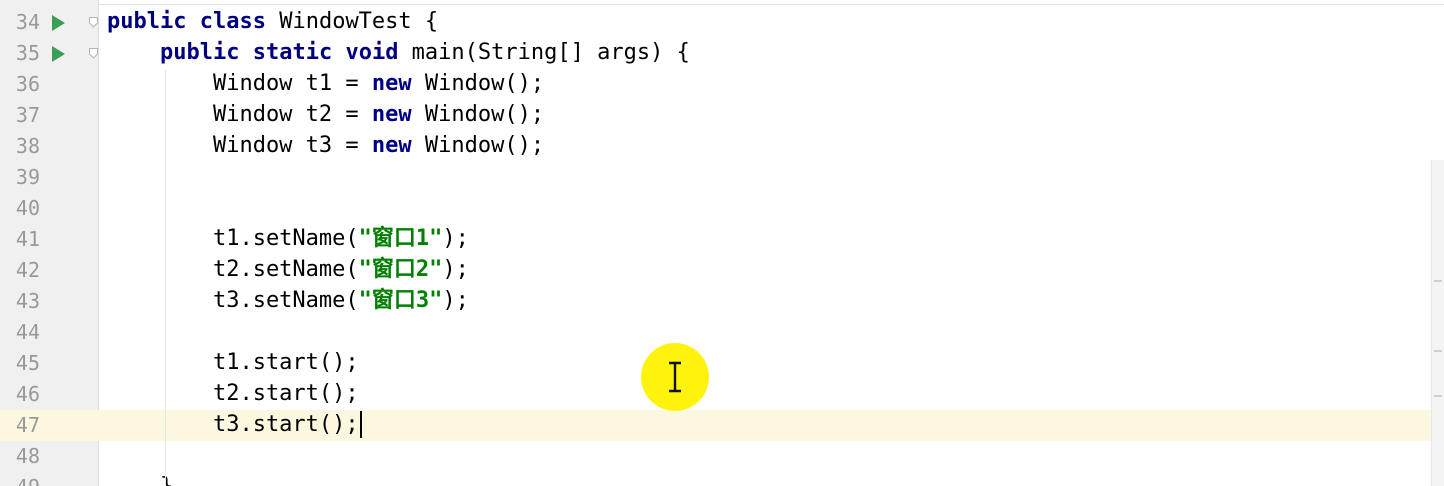  I want to click on code-text: public class WindowTest {, so click(272, 22).